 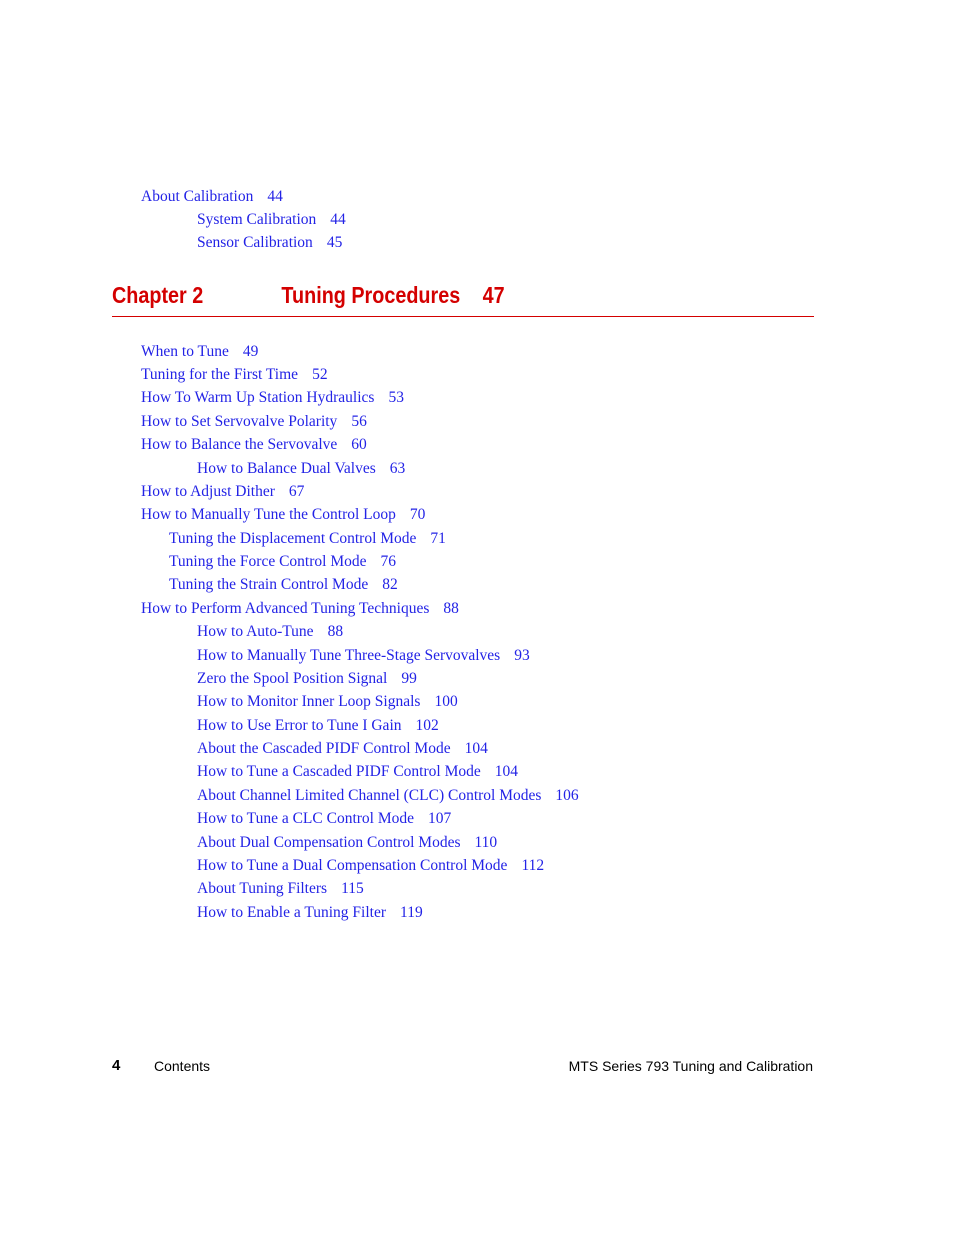 I want to click on toc-entry-sensor-calibration: Sensor Calibration 45, so click(x=269, y=243).